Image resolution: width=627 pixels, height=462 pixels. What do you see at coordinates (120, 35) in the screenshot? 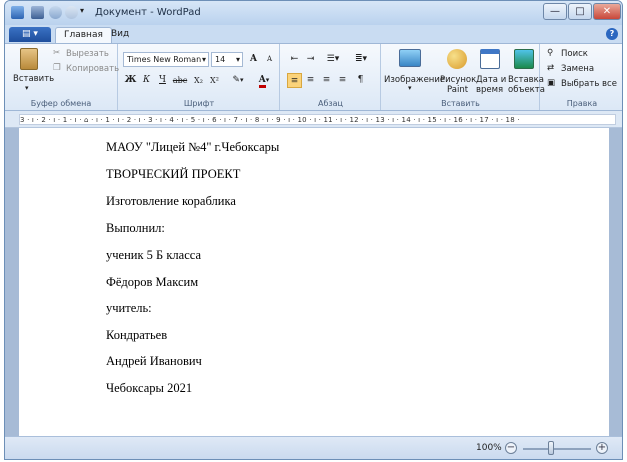
I see `tab-view: Вид` at bounding box center [120, 35].